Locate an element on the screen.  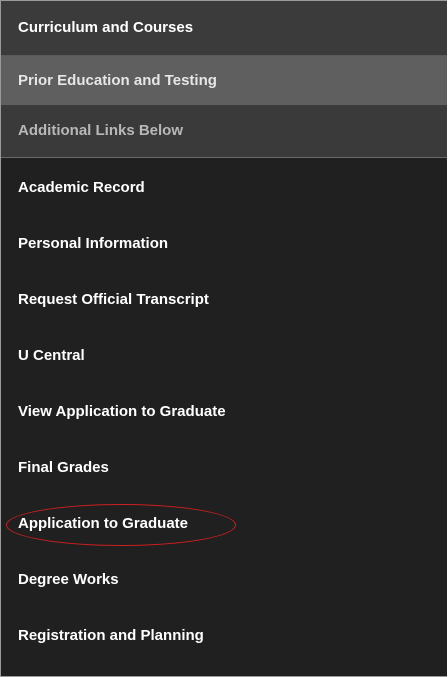
link-academic-record: Academic Record is located at coordinates (224, 188).